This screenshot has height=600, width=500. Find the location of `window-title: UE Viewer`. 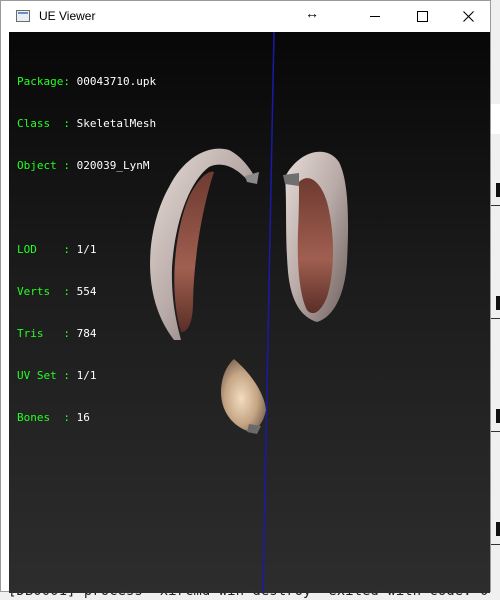

window-title: UE Viewer is located at coordinates (67, 16).